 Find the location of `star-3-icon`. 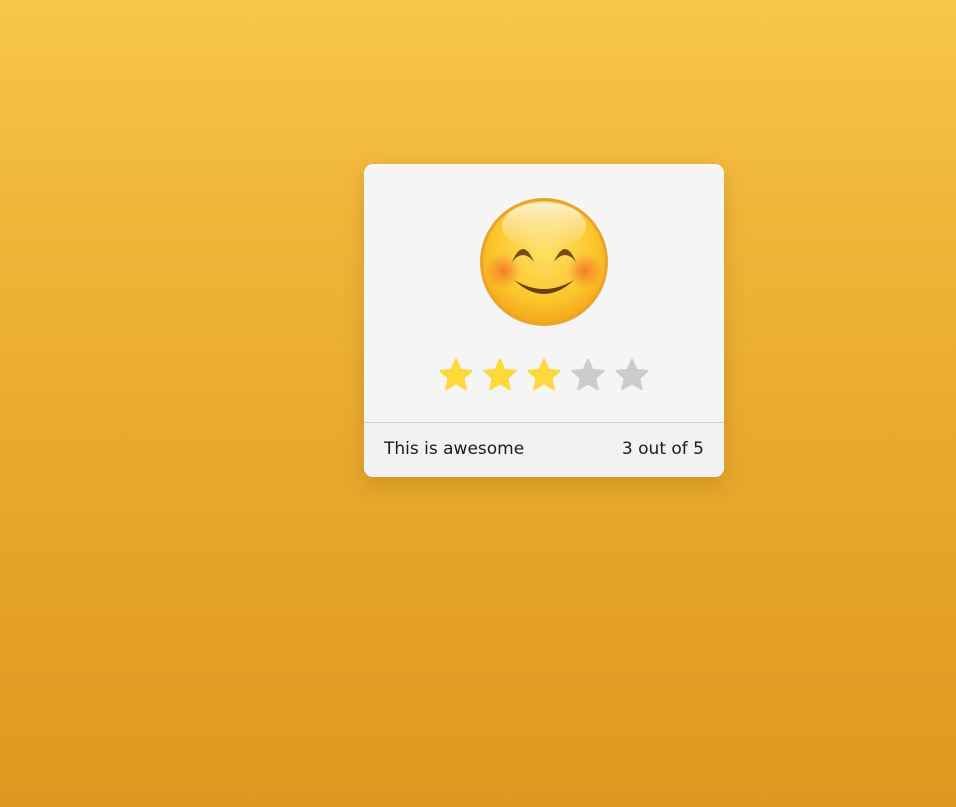

star-3-icon is located at coordinates (544, 375).